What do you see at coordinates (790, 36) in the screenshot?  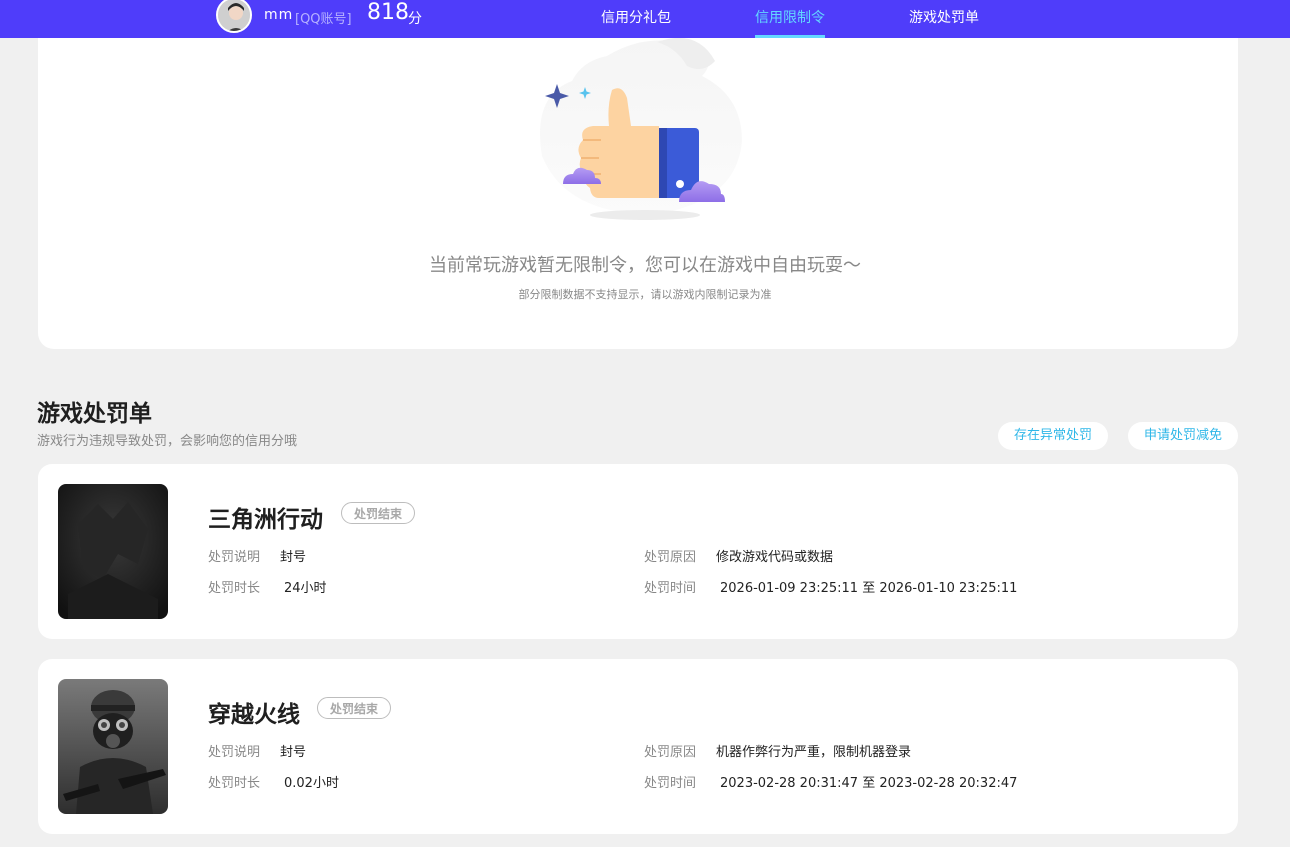 I see `active-tab-indicator` at bounding box center [790, 36].